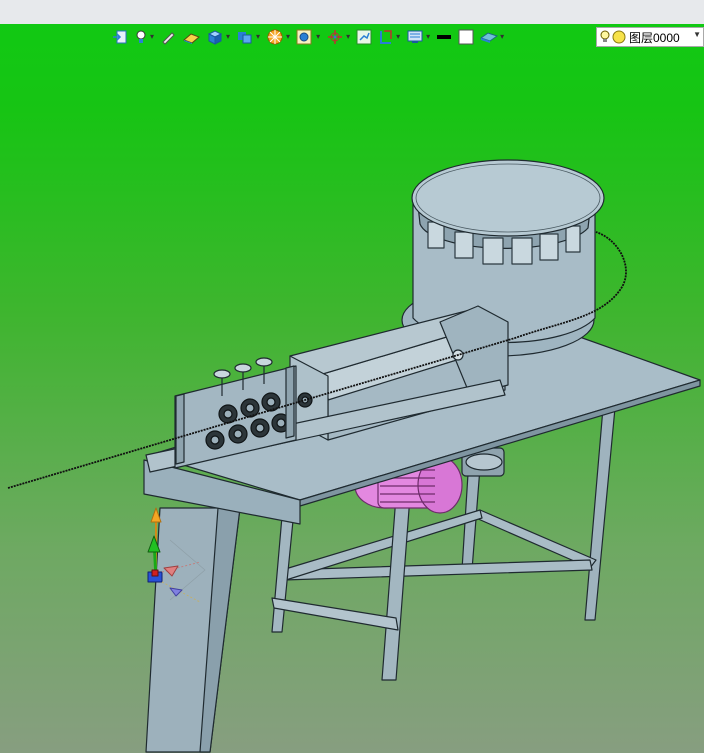 Image resolution: width=704 pixels, height=753 pixels. What do you see at coordinates (275, 37) in the screenshot?
I see `orange-wheel-icon` at bounding box center [275, 37].